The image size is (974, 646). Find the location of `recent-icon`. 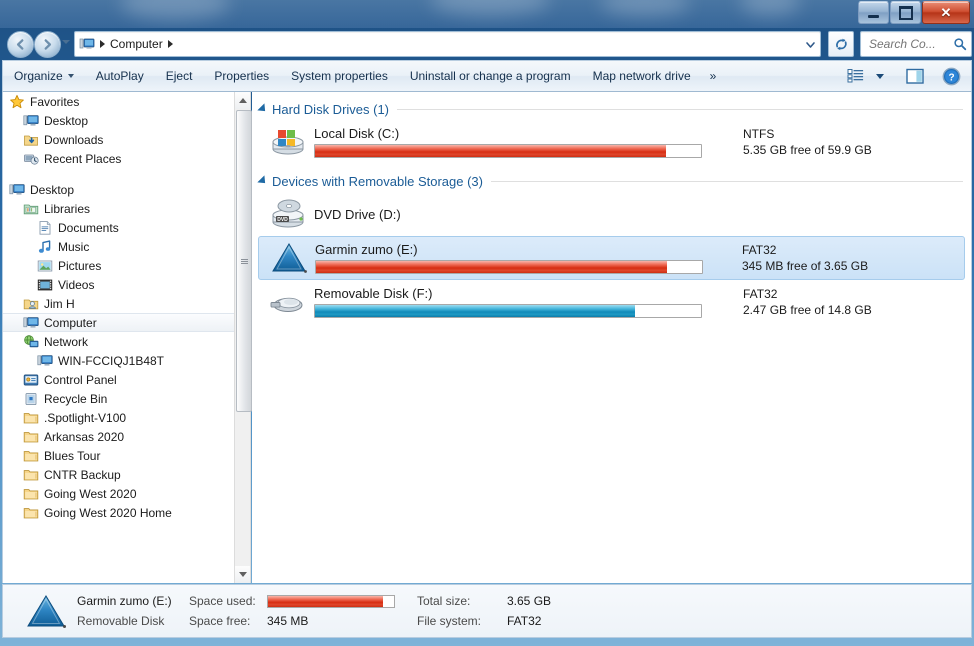

recent-icon is located at coordinates (31, 159).